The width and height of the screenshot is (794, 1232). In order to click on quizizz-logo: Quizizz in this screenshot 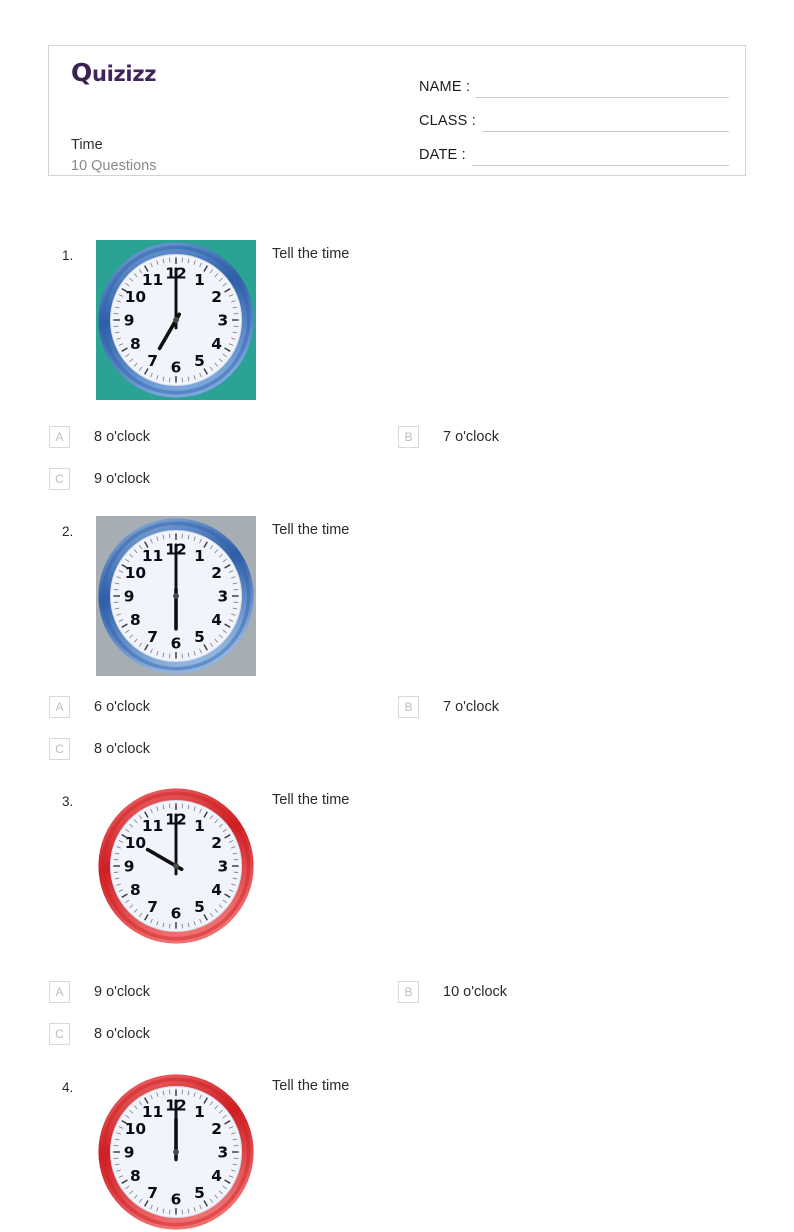, I will do `click(236, 72)`.